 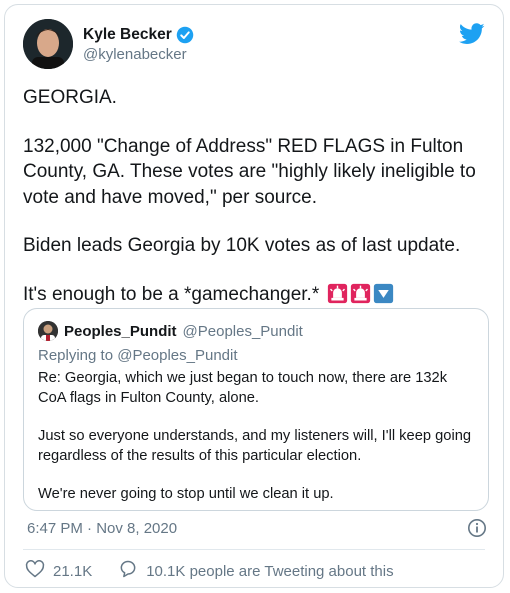 I want to click on like-button: 21.1K, so click(x=58, y=571).